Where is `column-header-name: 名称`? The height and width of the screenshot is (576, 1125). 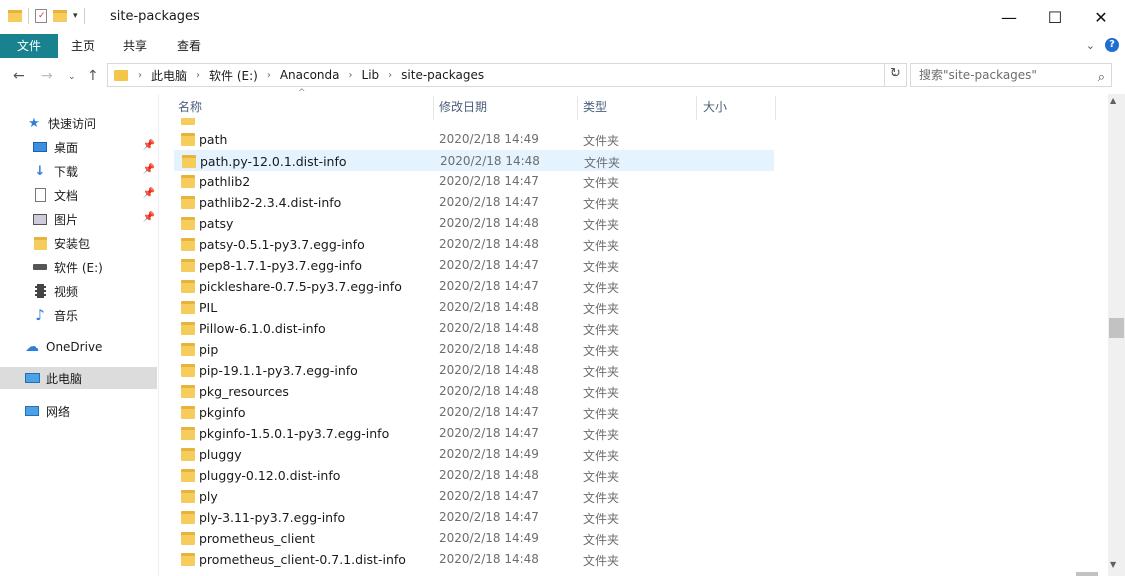 column-header-name: 名称 is located at coordinates (190, 107).